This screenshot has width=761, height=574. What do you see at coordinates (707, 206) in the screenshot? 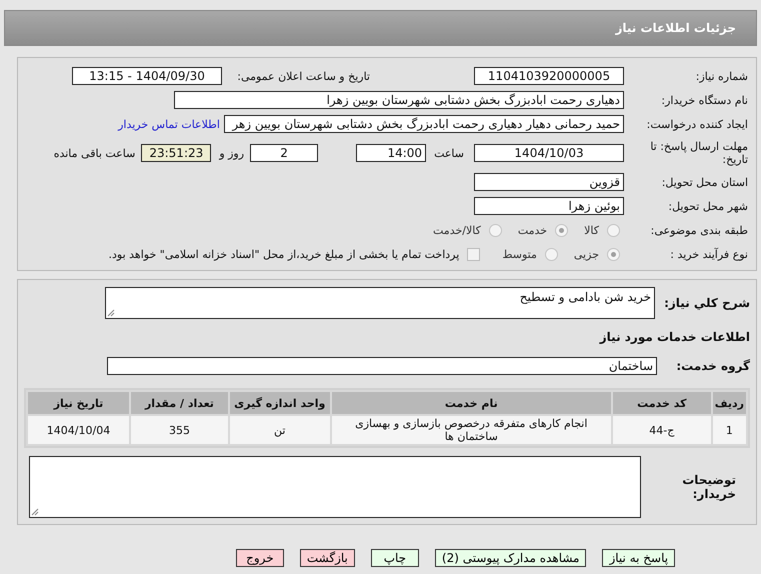
I see `field-label: شهر محل تحویل:` at bounding box center [707, 206].